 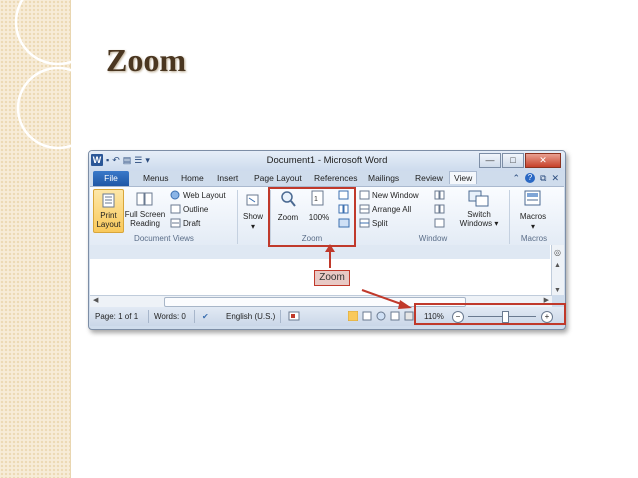 I want to click on annotation-arrows, so click(x=368, y=276).